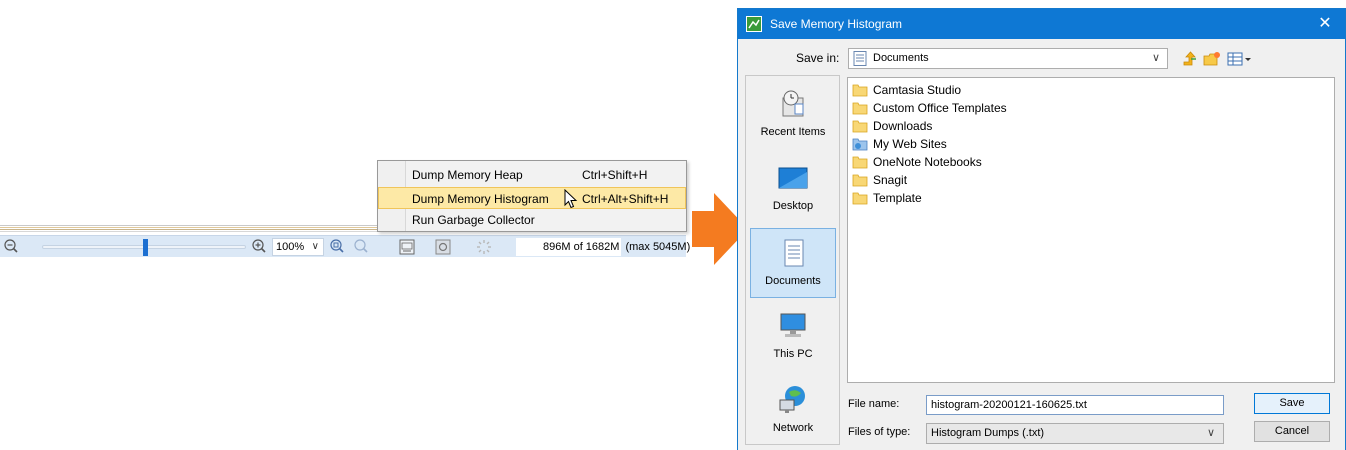 The height and width of the screenshot is (450, 1346). What do you see at coordinates (792, 399) in the screenshot?
I see `network-icon` at bounding box center [792, 399].